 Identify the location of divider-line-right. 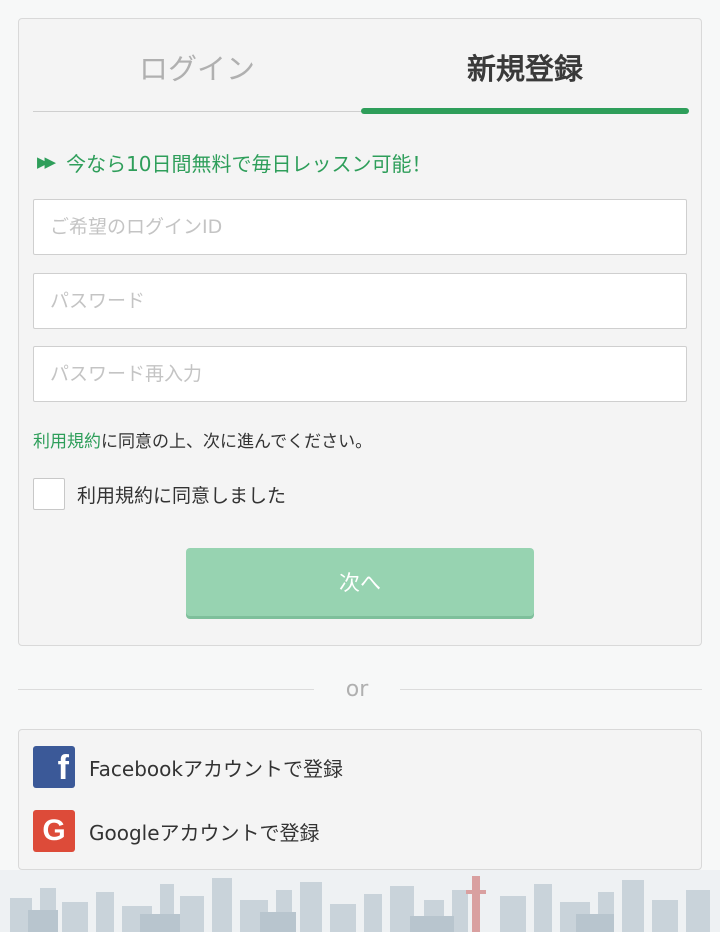
(551, 689).